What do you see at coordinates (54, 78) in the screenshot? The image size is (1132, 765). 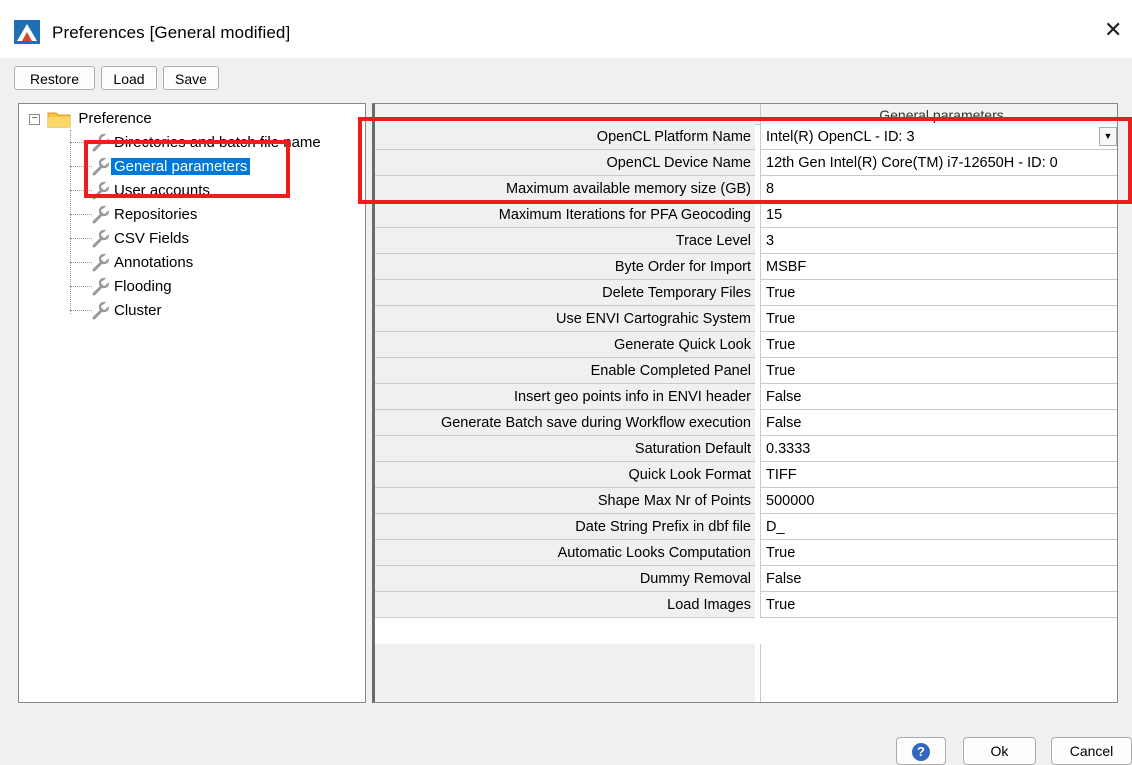 I see `restore-button: Restore` at bounding box center [54, 78].